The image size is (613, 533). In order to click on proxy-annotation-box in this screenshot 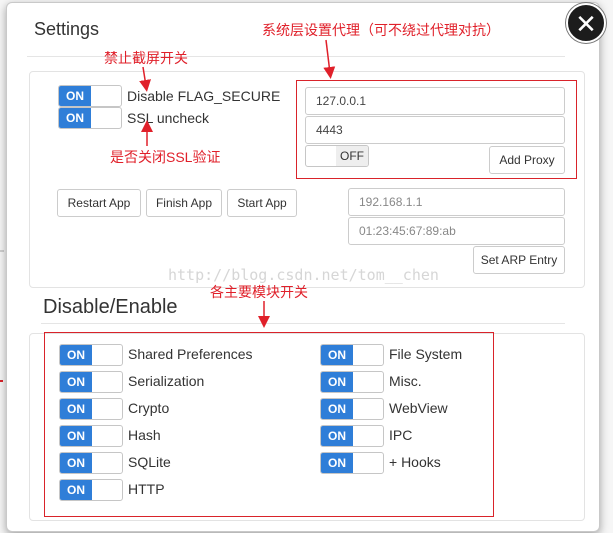, I will do `click(436, 129)`.